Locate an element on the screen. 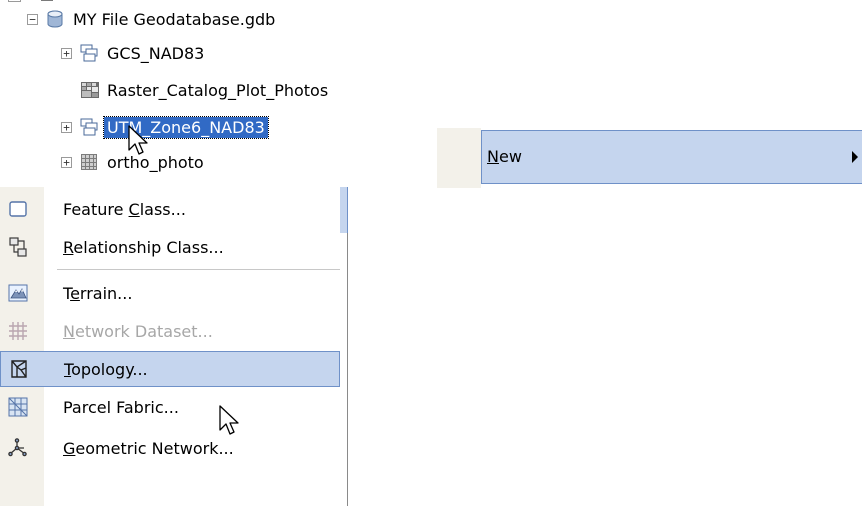 This screenshot has height=506, width=862. tree-row-raster-catalog: Raster_Catalog_Plot_Photos is located at coordinates (205, 90).